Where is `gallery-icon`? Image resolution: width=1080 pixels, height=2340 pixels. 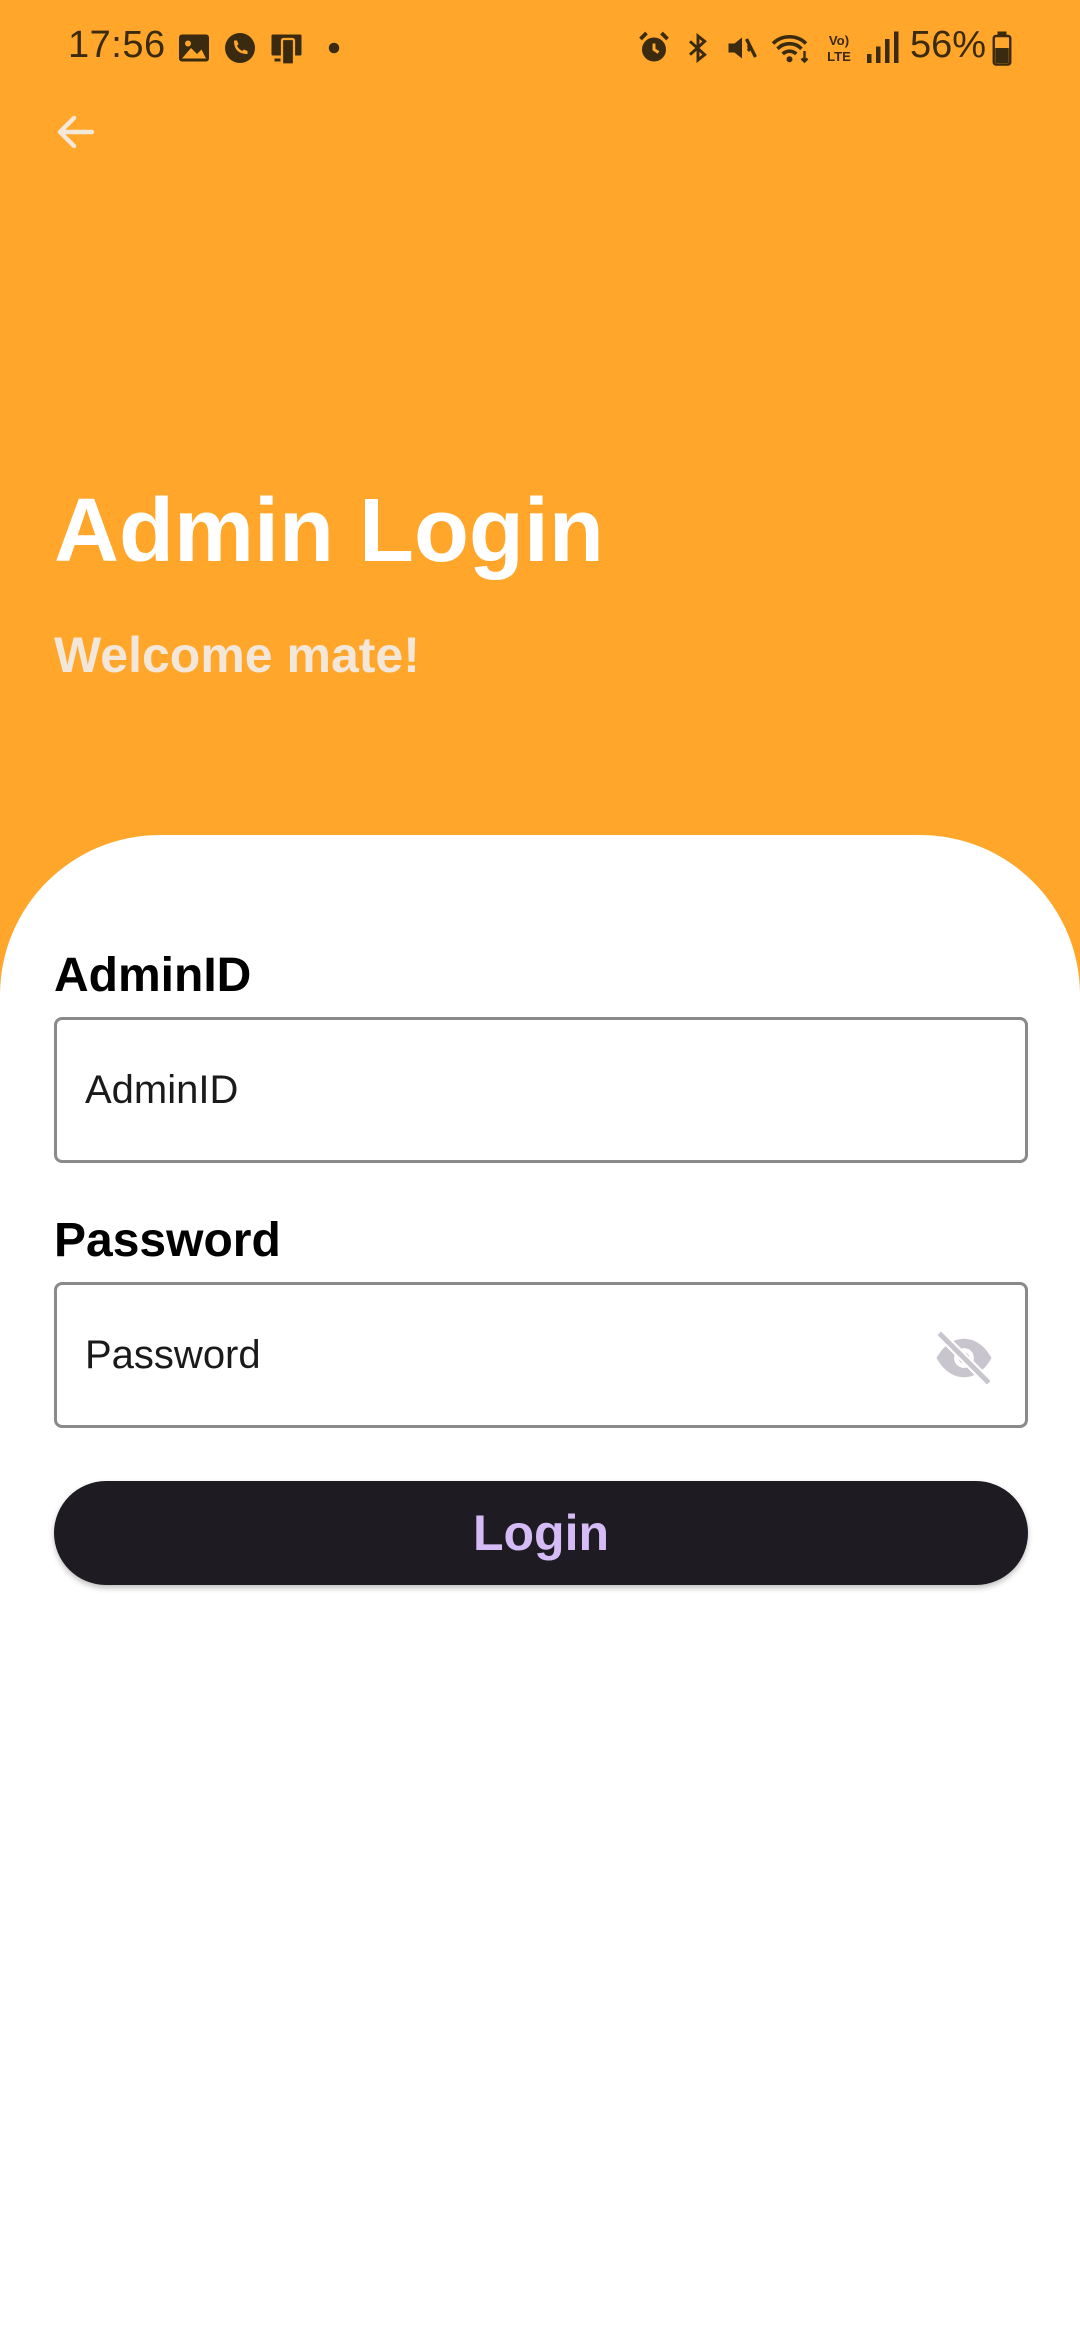 gallery-icon is located at coordinates (194, 48).